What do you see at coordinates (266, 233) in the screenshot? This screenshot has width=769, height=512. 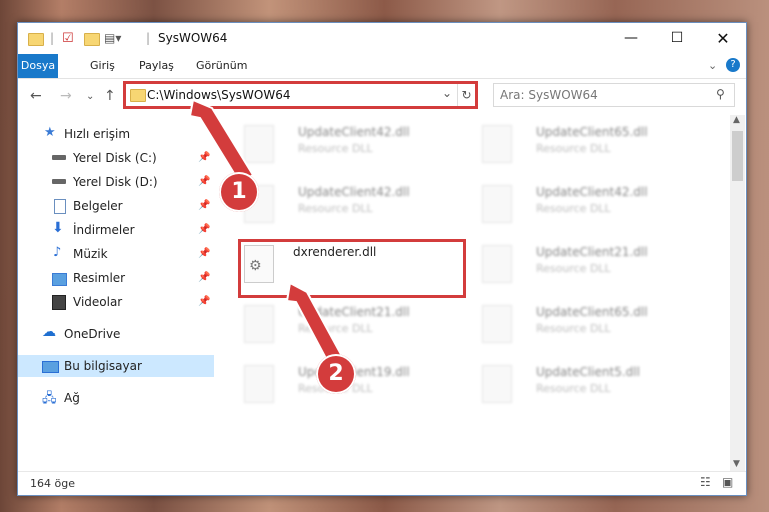 I see `annotation-arrows` at bounding box center [266, 233].